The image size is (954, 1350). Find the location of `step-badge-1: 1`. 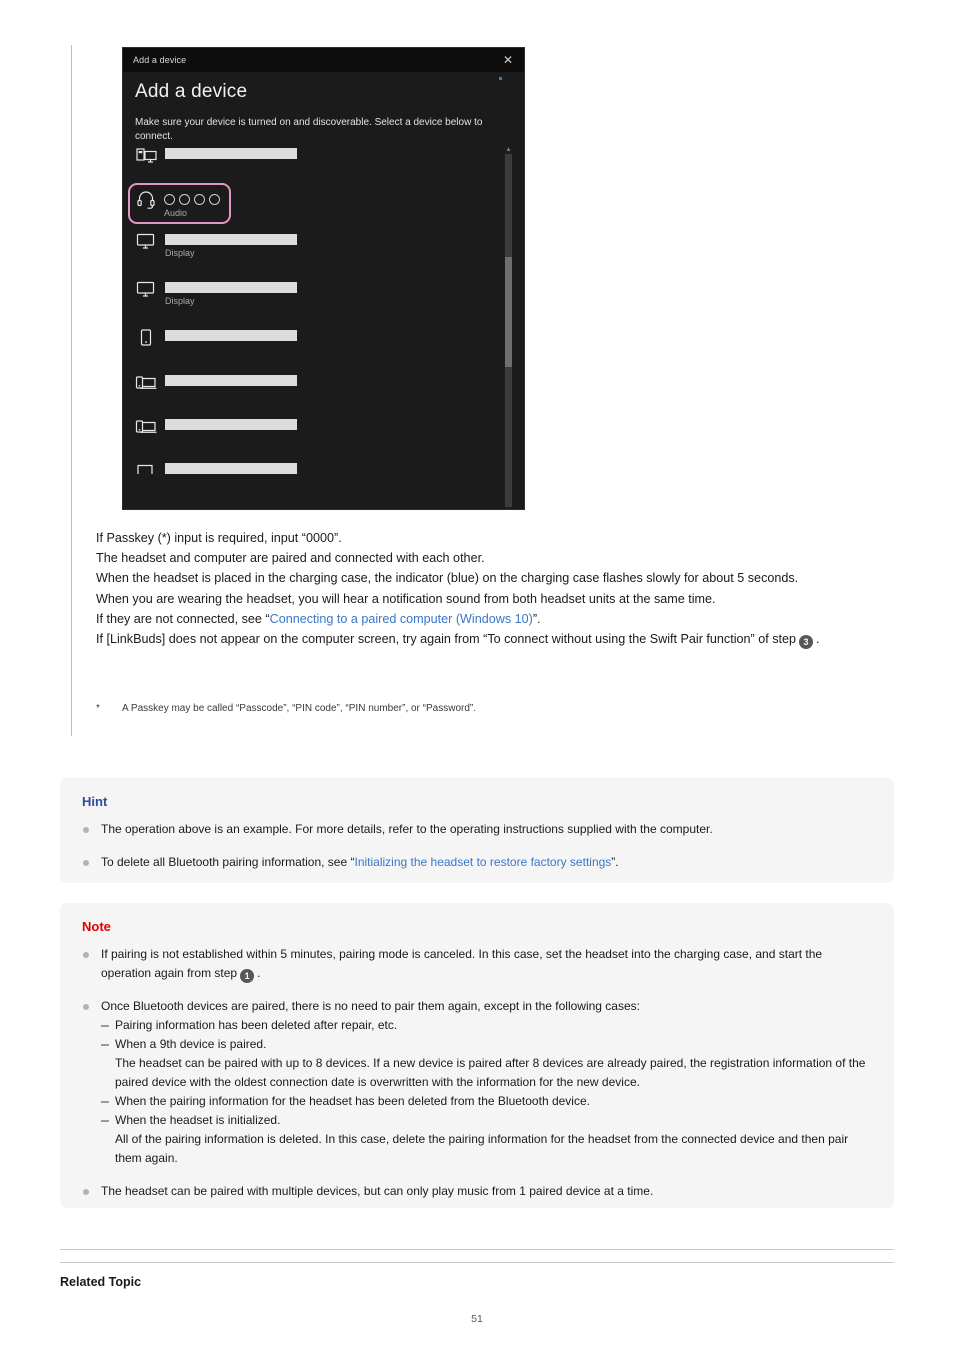

step-badge-1: 1 is located at coordinates (247, 976).